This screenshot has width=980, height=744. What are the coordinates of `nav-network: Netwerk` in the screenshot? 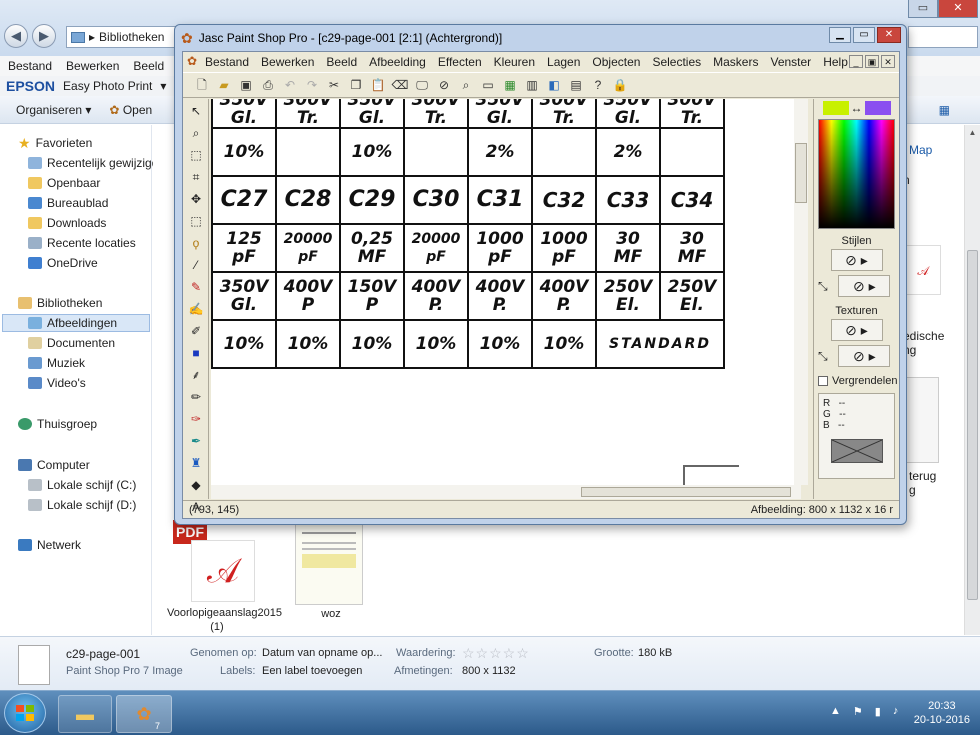 It's located at (49, 545).